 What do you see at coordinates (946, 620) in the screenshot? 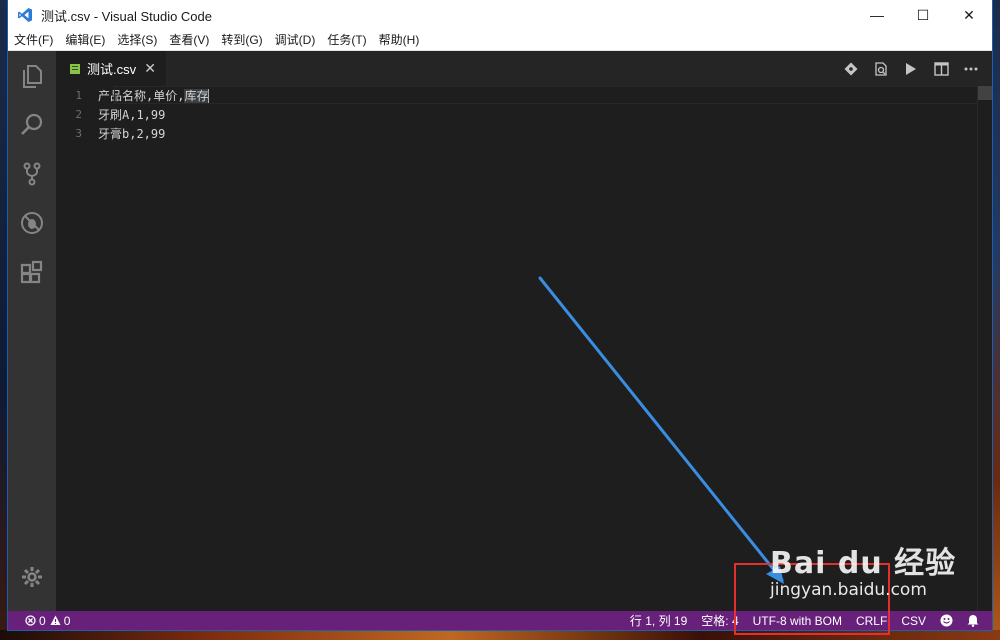
I see `feedback-smiley-icon` at bounding box center [946, 620].